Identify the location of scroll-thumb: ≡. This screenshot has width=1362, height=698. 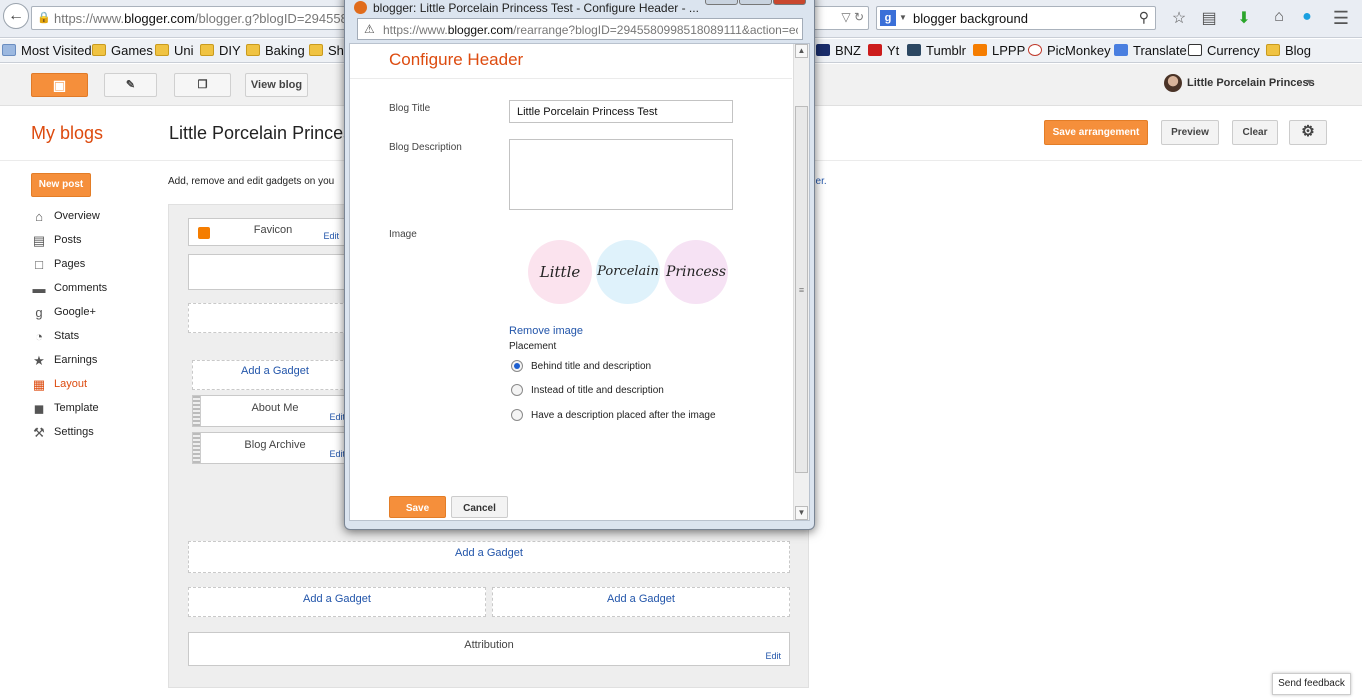
(801, 289).